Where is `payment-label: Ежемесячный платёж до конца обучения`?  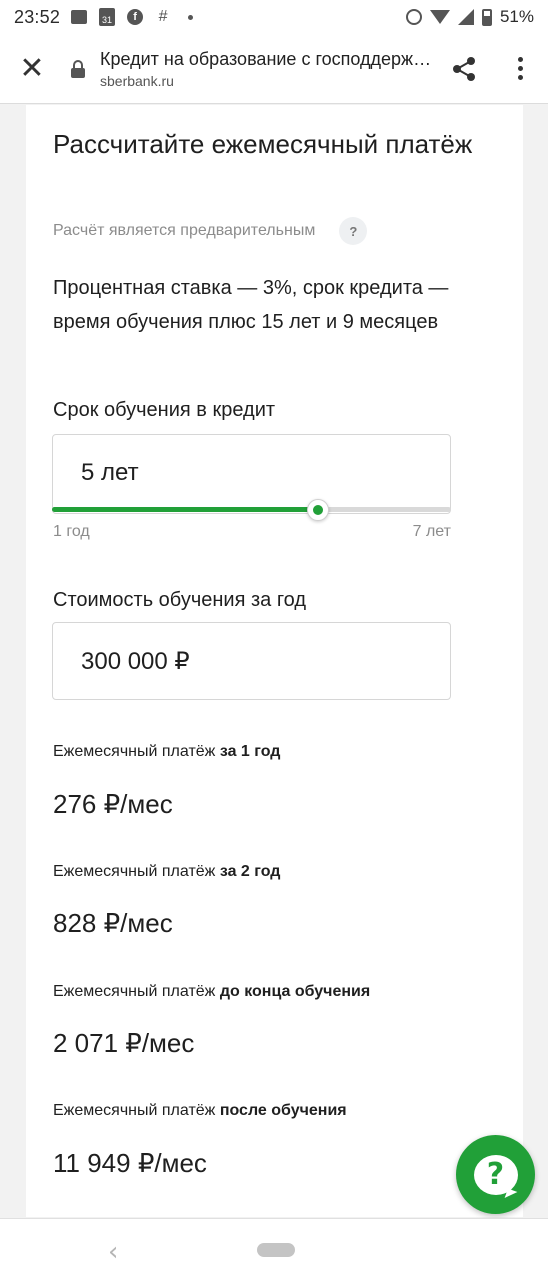
payment-label: Ежемесячный платёж до конца обучения is located at coordinates (212, 991).